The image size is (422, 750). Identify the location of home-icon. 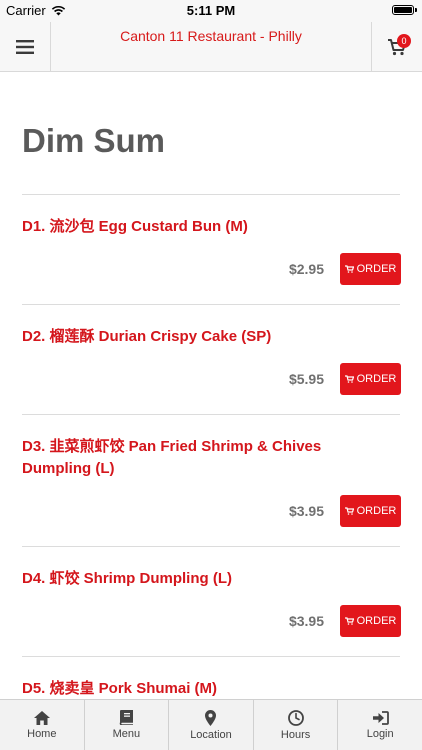
(41, 717).